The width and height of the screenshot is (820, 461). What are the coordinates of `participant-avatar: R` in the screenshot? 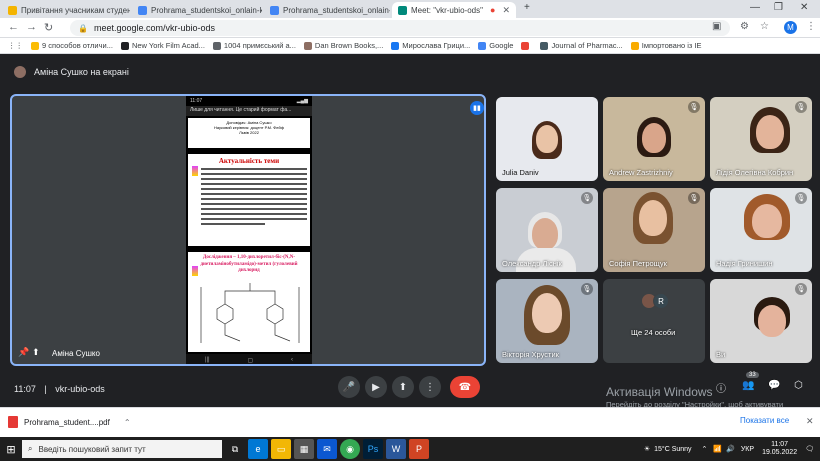 It's located at (661, 301).